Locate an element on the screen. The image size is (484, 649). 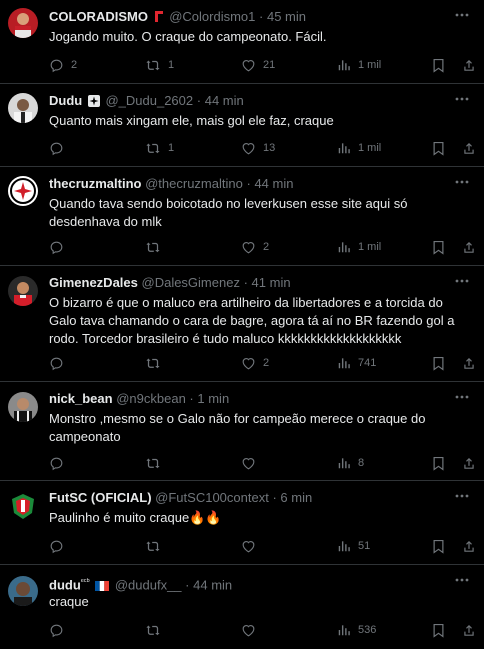
display-name: dudu is located at coordinates (65, 584).